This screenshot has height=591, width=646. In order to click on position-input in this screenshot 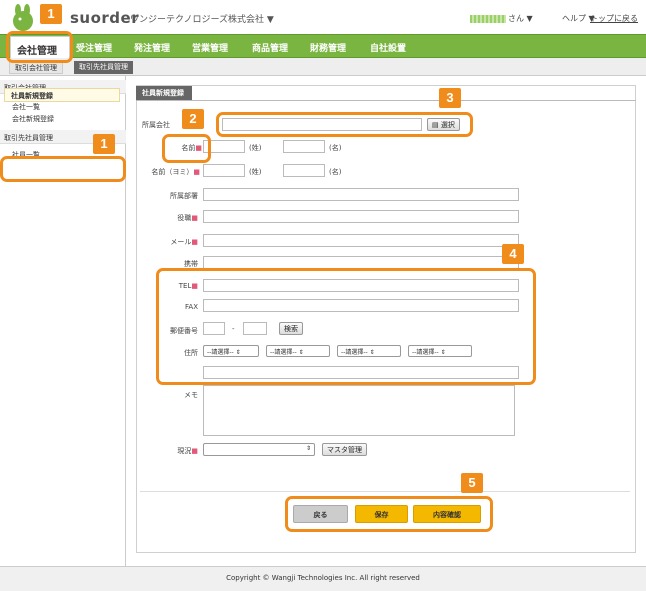, I will do `click(361, 216)`.